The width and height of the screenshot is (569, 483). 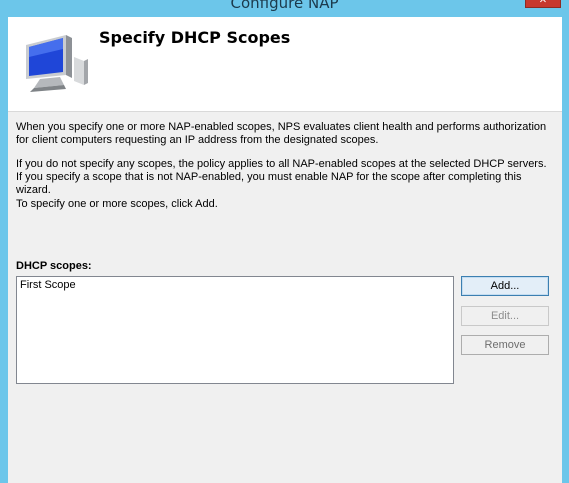 I want to click on list-item: First Scope, so click(x=48, y=285).